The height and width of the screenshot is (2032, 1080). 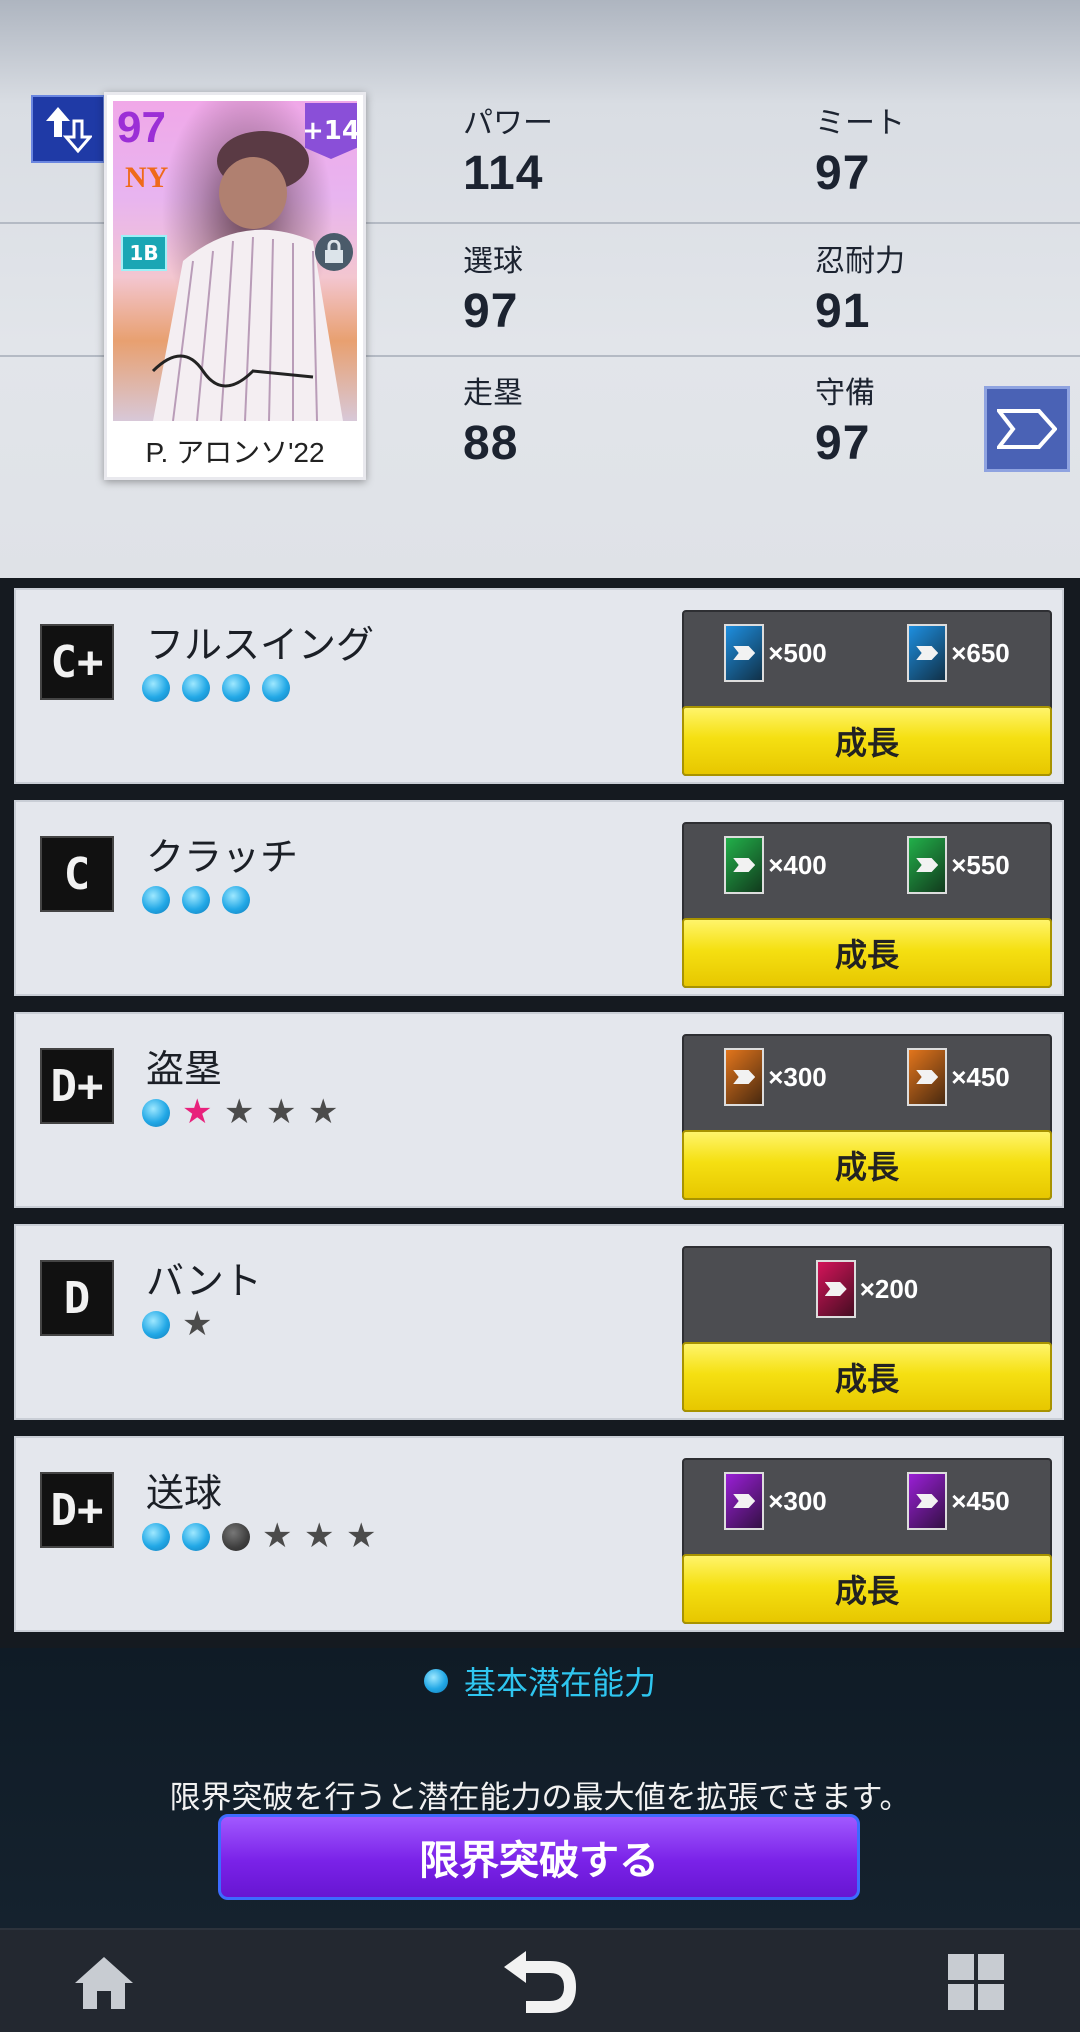 I want to click on skill-name: 盗塁, so click(x=184, y=1069).